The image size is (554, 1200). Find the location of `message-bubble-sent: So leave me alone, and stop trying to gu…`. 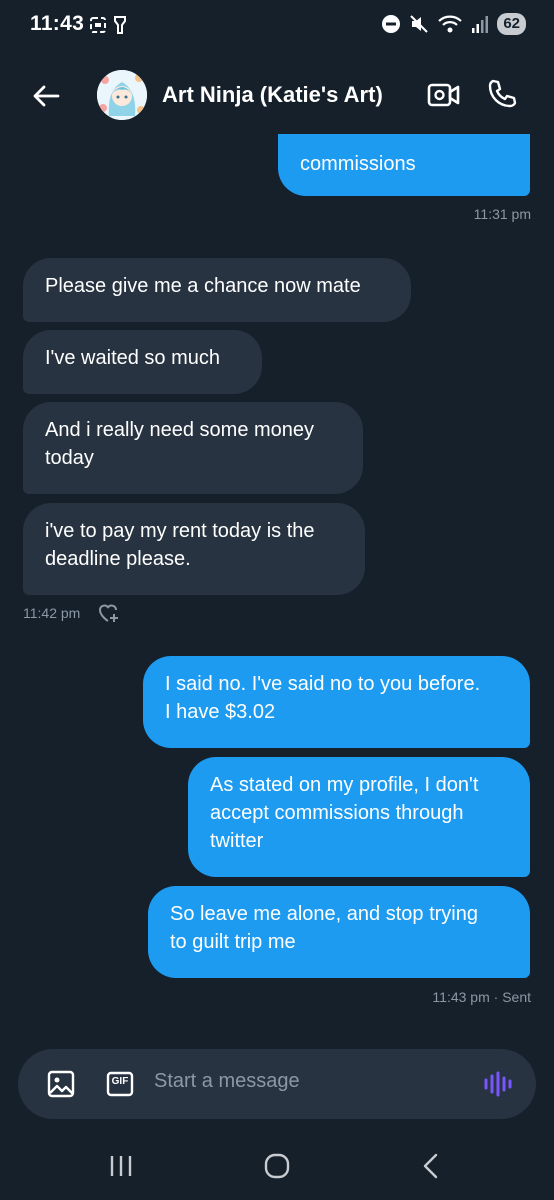

message-bubble-sent: So leave me alone, and stop trying to gu… is located at coordinates (339, 932).